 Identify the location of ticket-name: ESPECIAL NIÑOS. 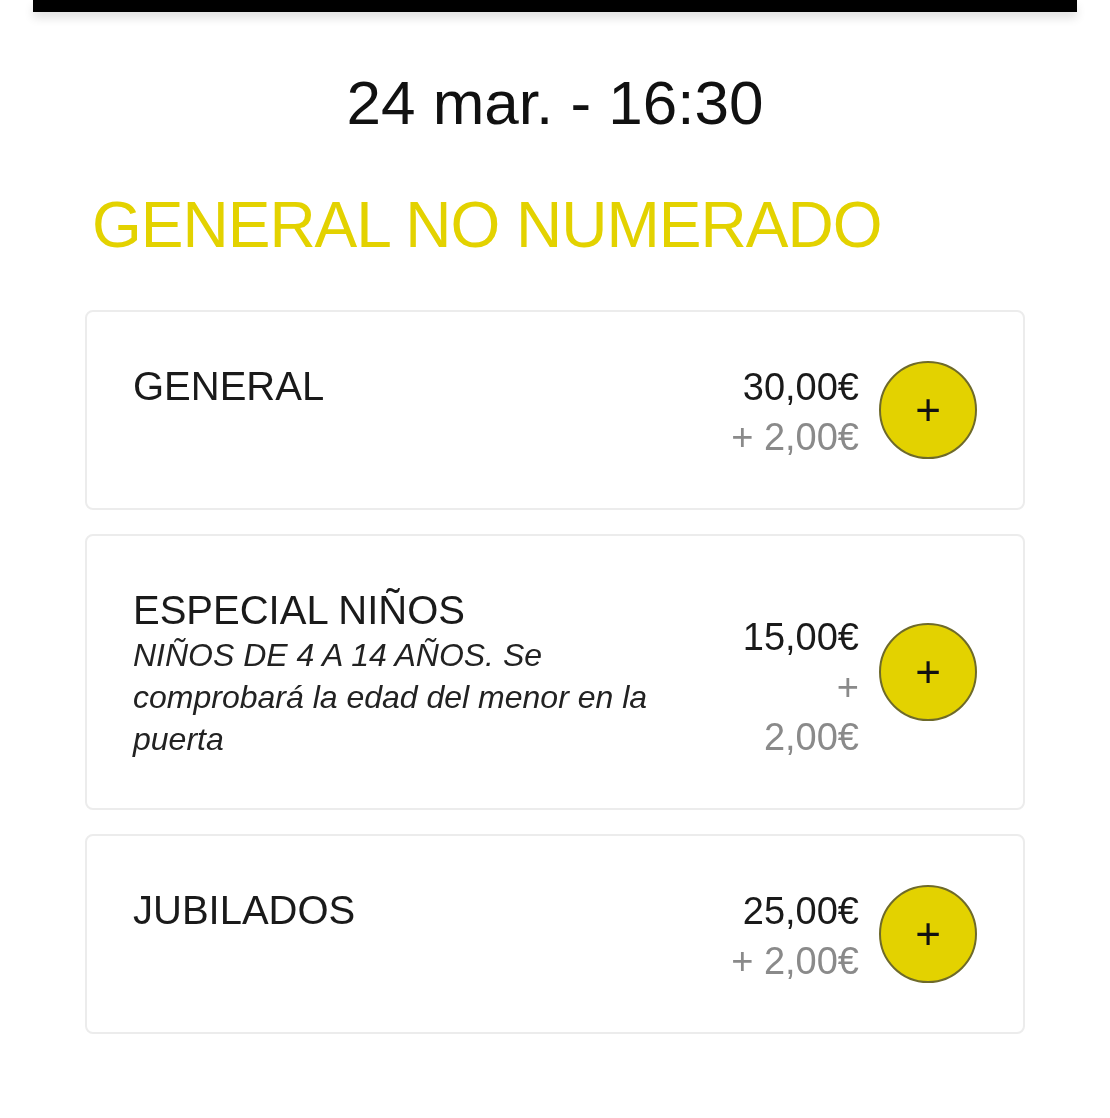
(299, 610).